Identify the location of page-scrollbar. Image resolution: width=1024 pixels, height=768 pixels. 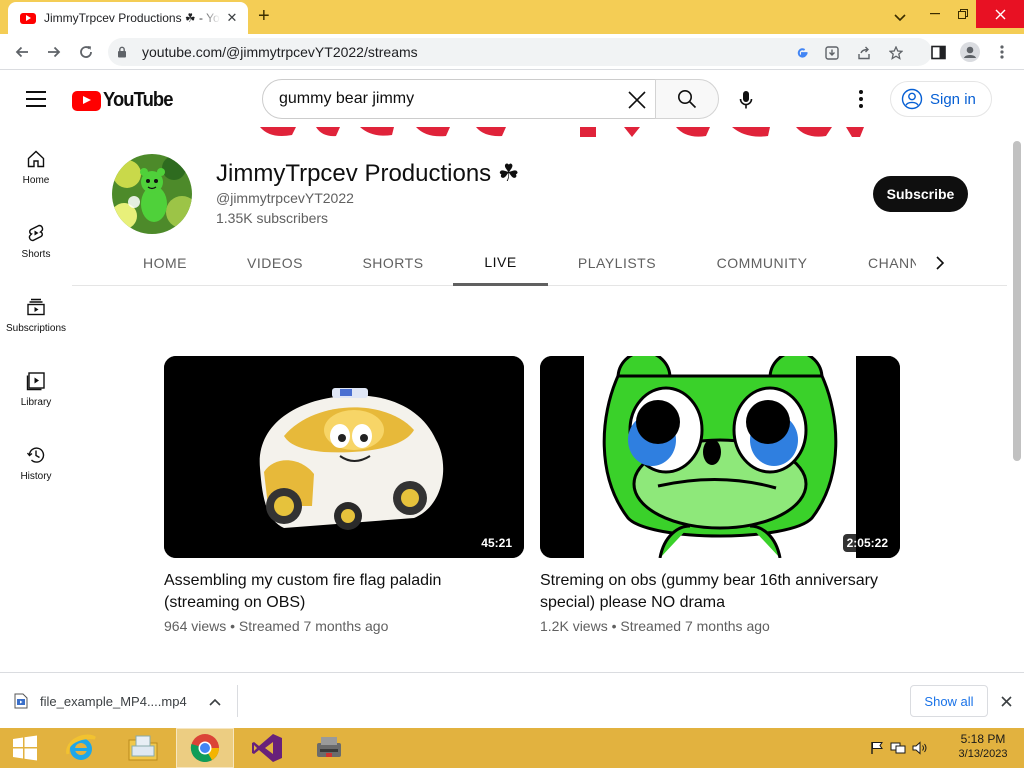
(1017, 371).